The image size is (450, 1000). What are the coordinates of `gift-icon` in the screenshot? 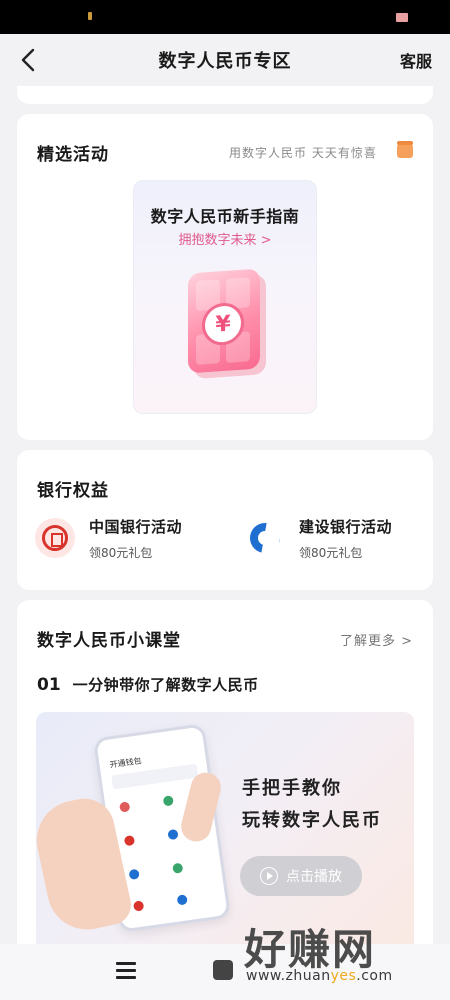 It's located at (405, 149).